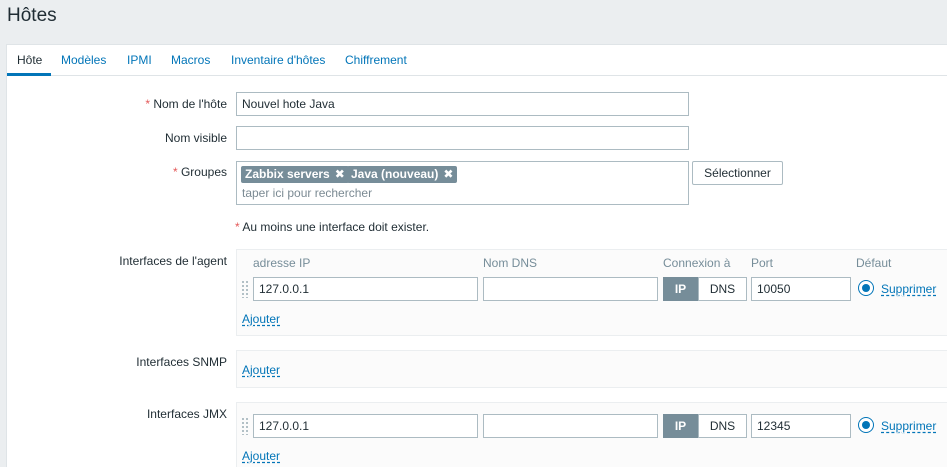 This screenshot has width=947, height=467. Describe the element at coordinates (722, 289) in the screenshot. I see `agent-connect-dns-toggle: DNS` at that location.